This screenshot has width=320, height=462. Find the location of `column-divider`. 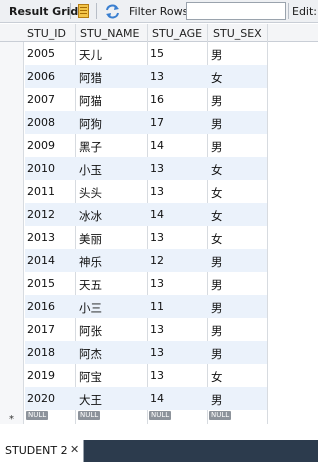

column-divider is located at coordinates (267, 224).